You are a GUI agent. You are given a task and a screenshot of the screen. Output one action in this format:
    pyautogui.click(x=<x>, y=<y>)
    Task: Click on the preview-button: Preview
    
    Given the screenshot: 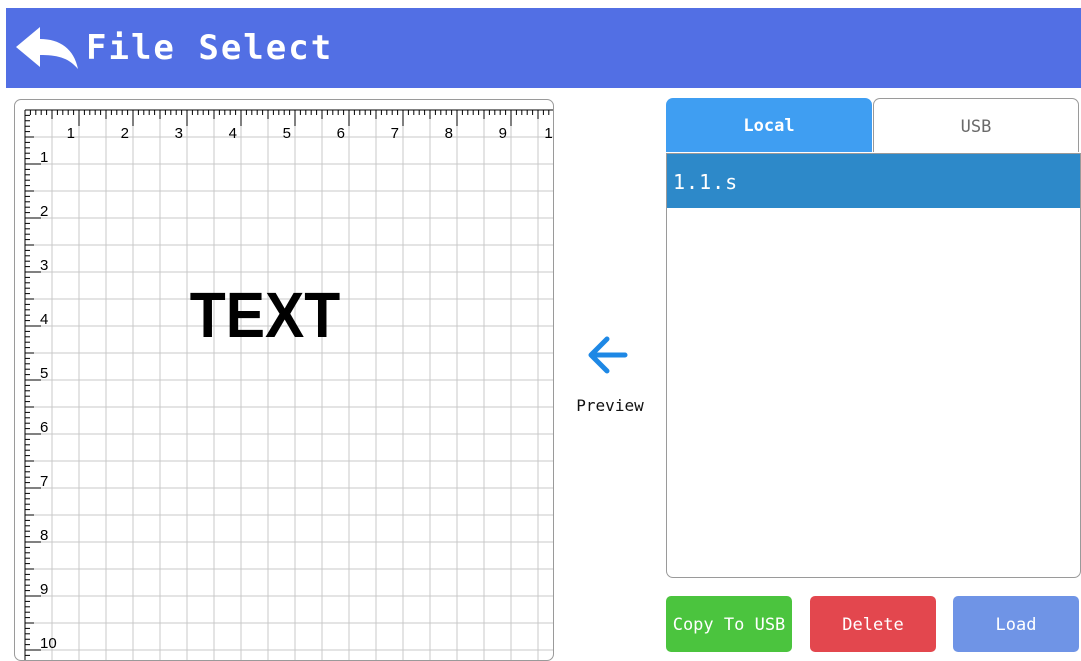 What is the action you would take?
    pyautogui.click(x=610, y=377)
    